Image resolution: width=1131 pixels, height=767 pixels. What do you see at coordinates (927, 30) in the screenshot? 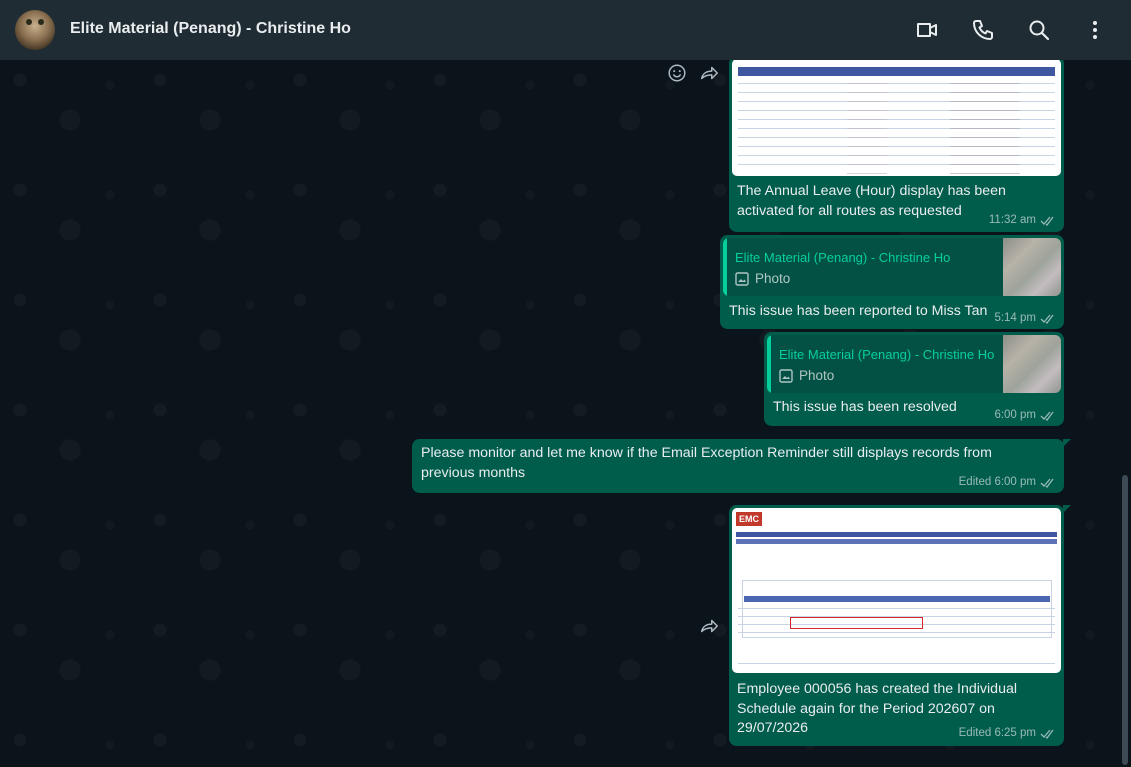
I see `video-call-icon` at bounding box center [927, 30].